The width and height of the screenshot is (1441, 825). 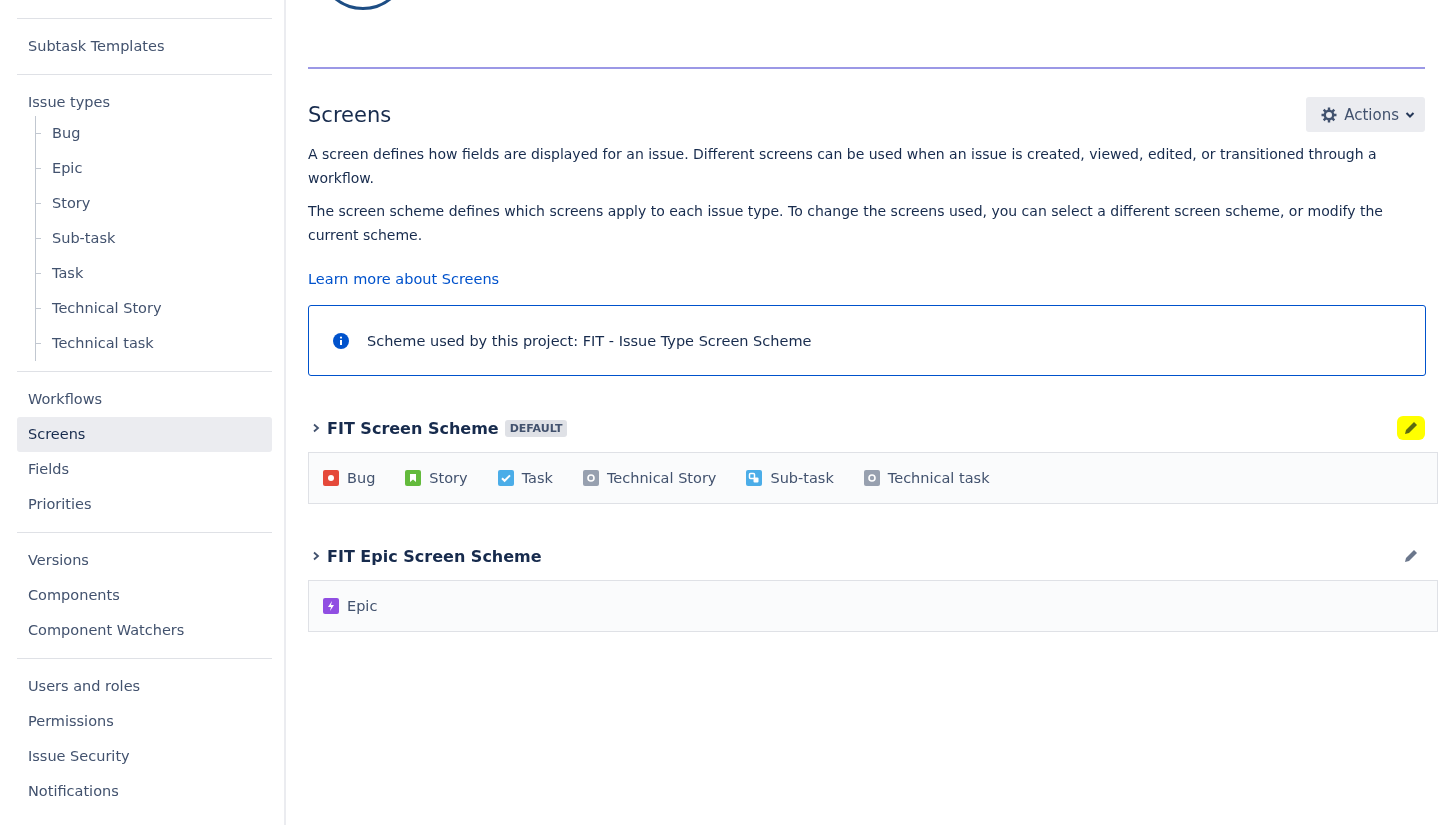 What do you see at coordinates (67, 168) in the screenshot?
I see `sidebar-item: Epic` at bounding box center [67, 168].